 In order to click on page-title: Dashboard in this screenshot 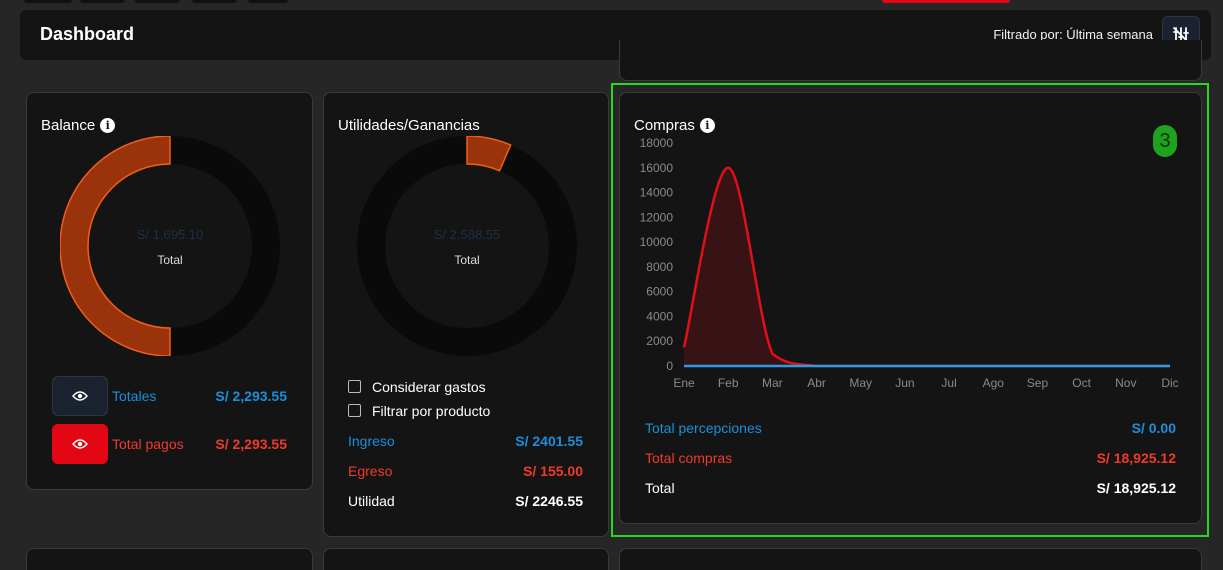, I will do `click(87, 34)`.